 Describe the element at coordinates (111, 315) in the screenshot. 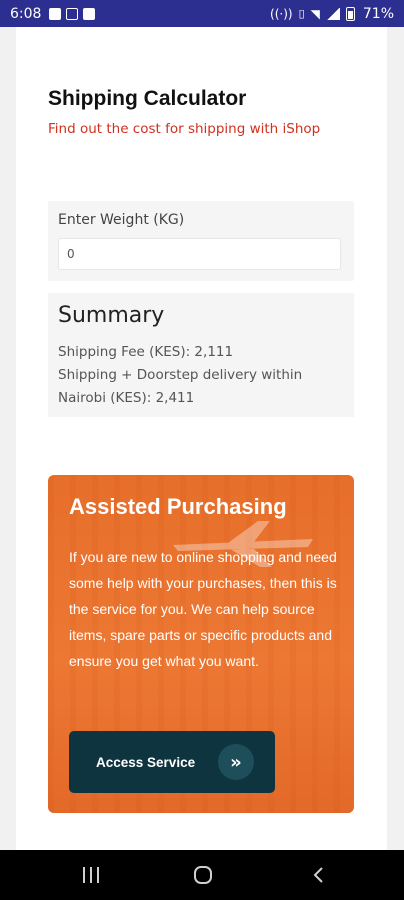

I see `summary-title: Summary` at that location.